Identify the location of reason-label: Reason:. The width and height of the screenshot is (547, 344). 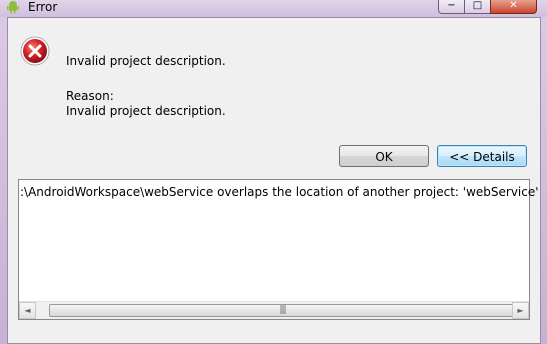
(90, 96).